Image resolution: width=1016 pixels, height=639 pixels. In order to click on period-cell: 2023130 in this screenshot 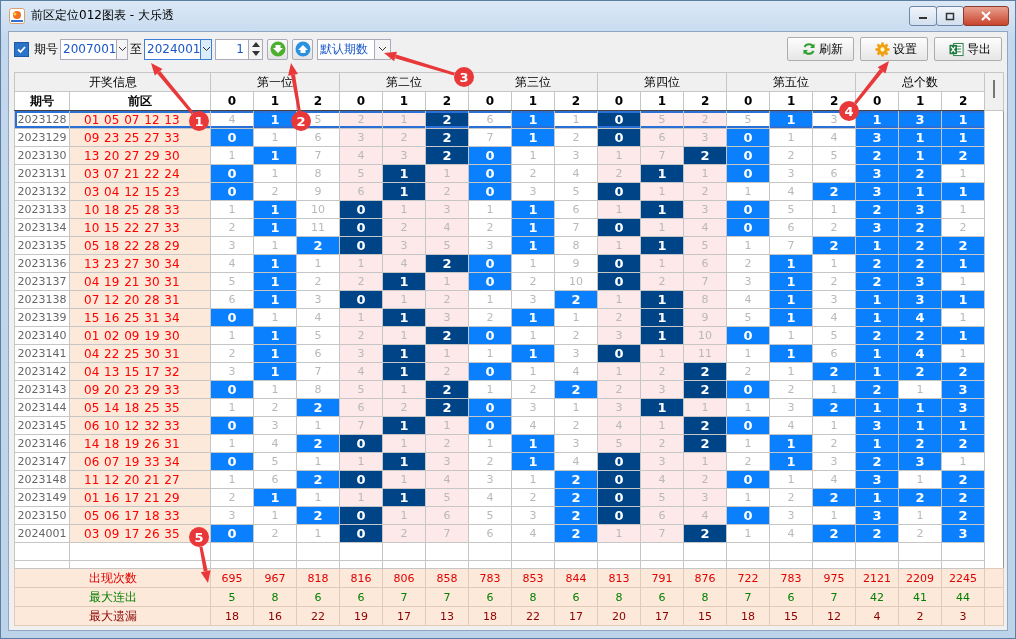, I will do `click(42, 155)`.